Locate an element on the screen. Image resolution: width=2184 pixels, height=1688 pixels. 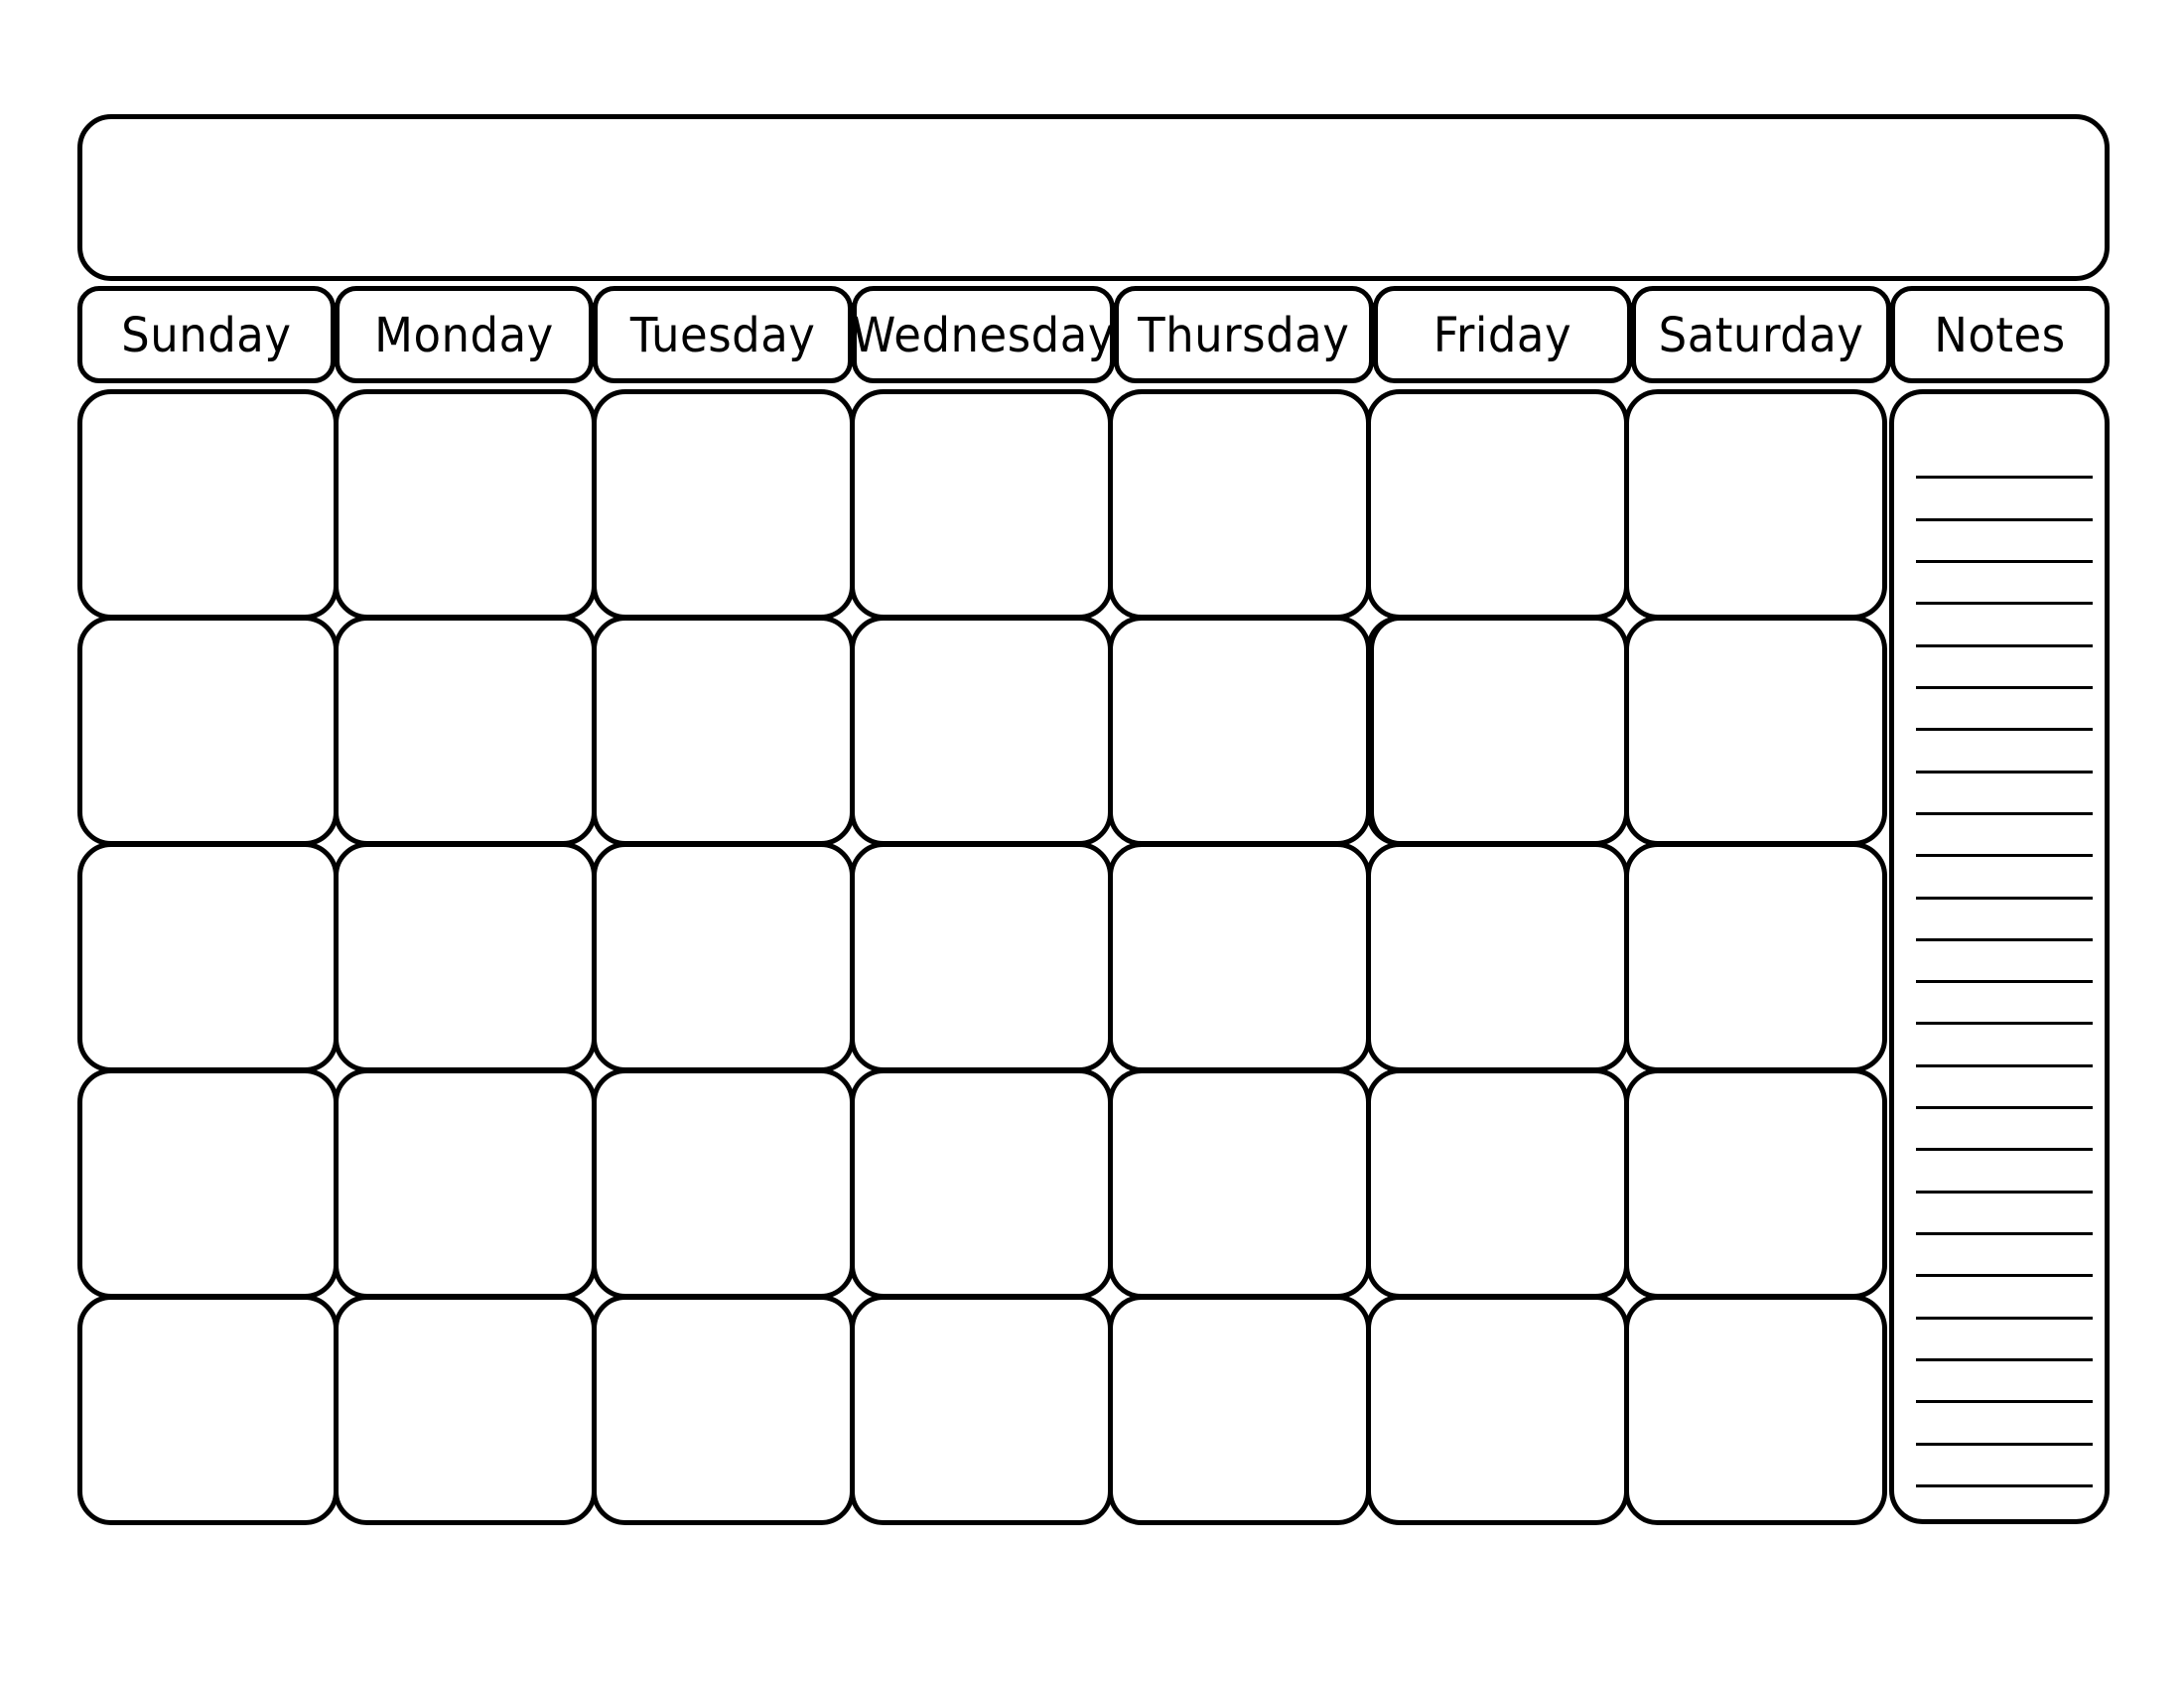
header-cell-saturday: Saturday is located at coordinates (1761, 334).